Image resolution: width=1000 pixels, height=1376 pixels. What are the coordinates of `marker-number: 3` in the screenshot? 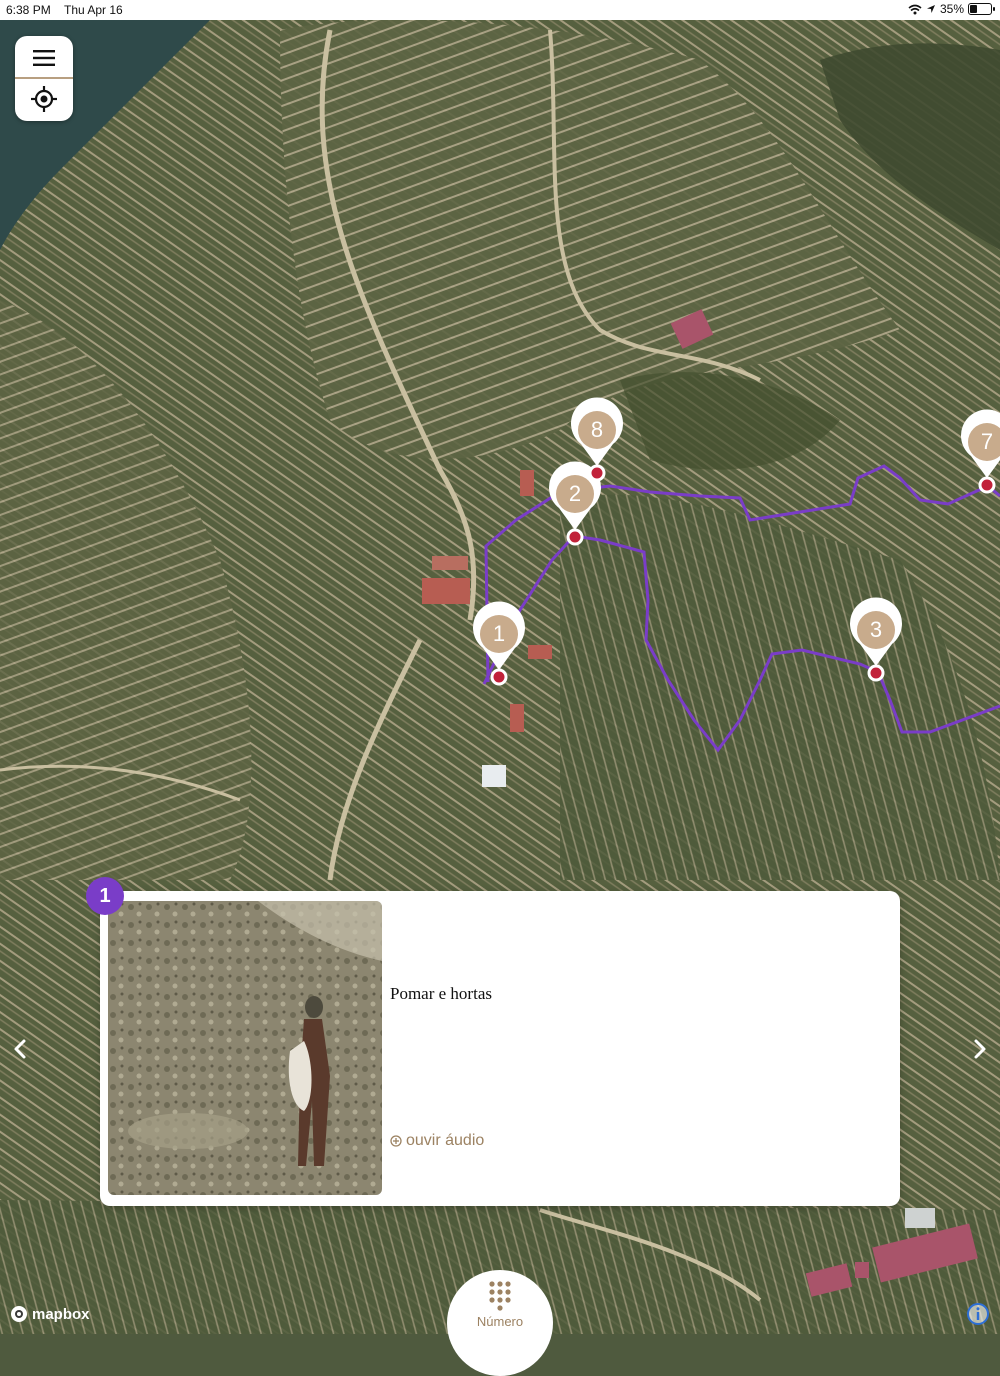 It's located at (876, 629).